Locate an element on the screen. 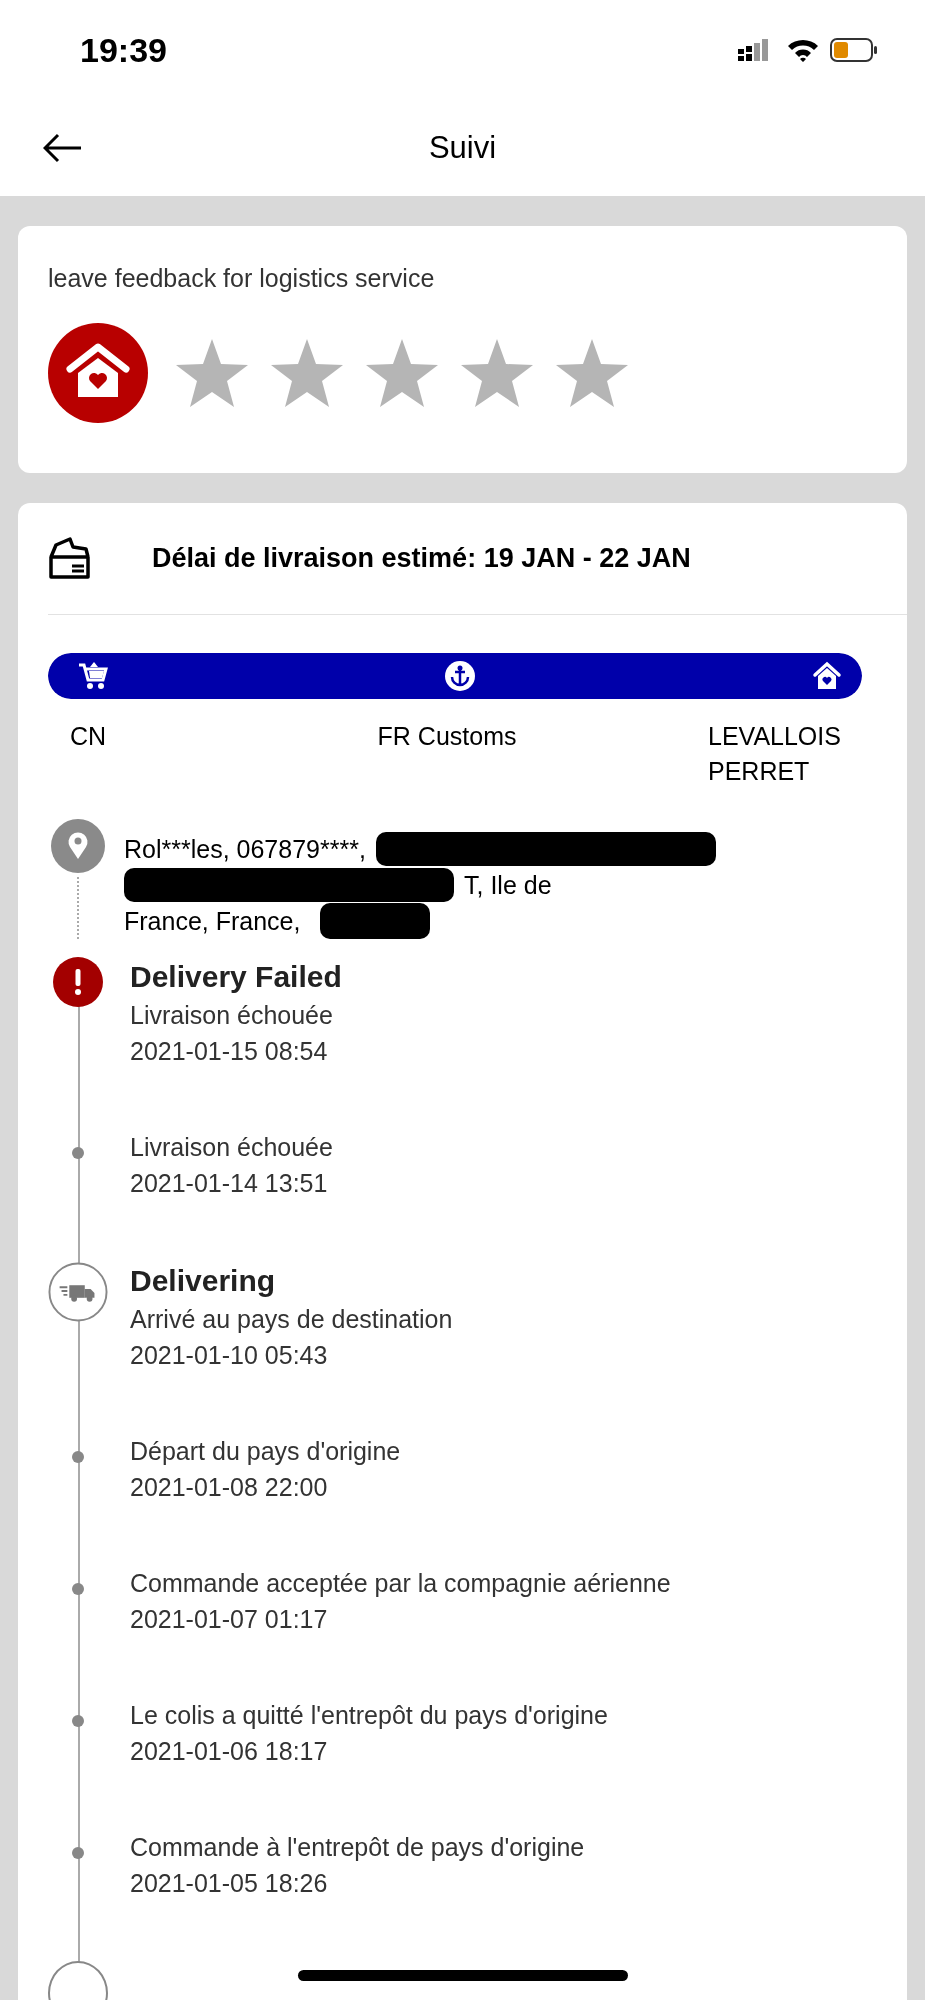  location-pin-icon is located at coordinates (78, 846).